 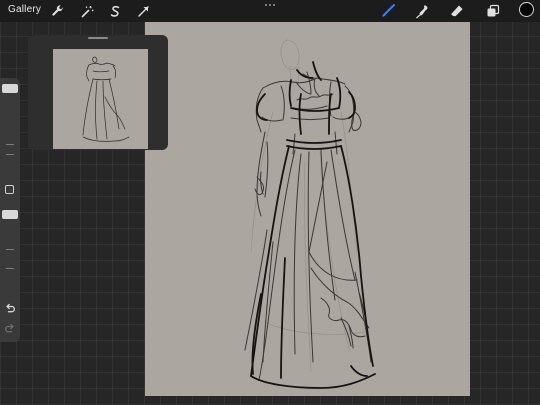 I want to click on magic-wand-icon, so click(x=87, y=11).